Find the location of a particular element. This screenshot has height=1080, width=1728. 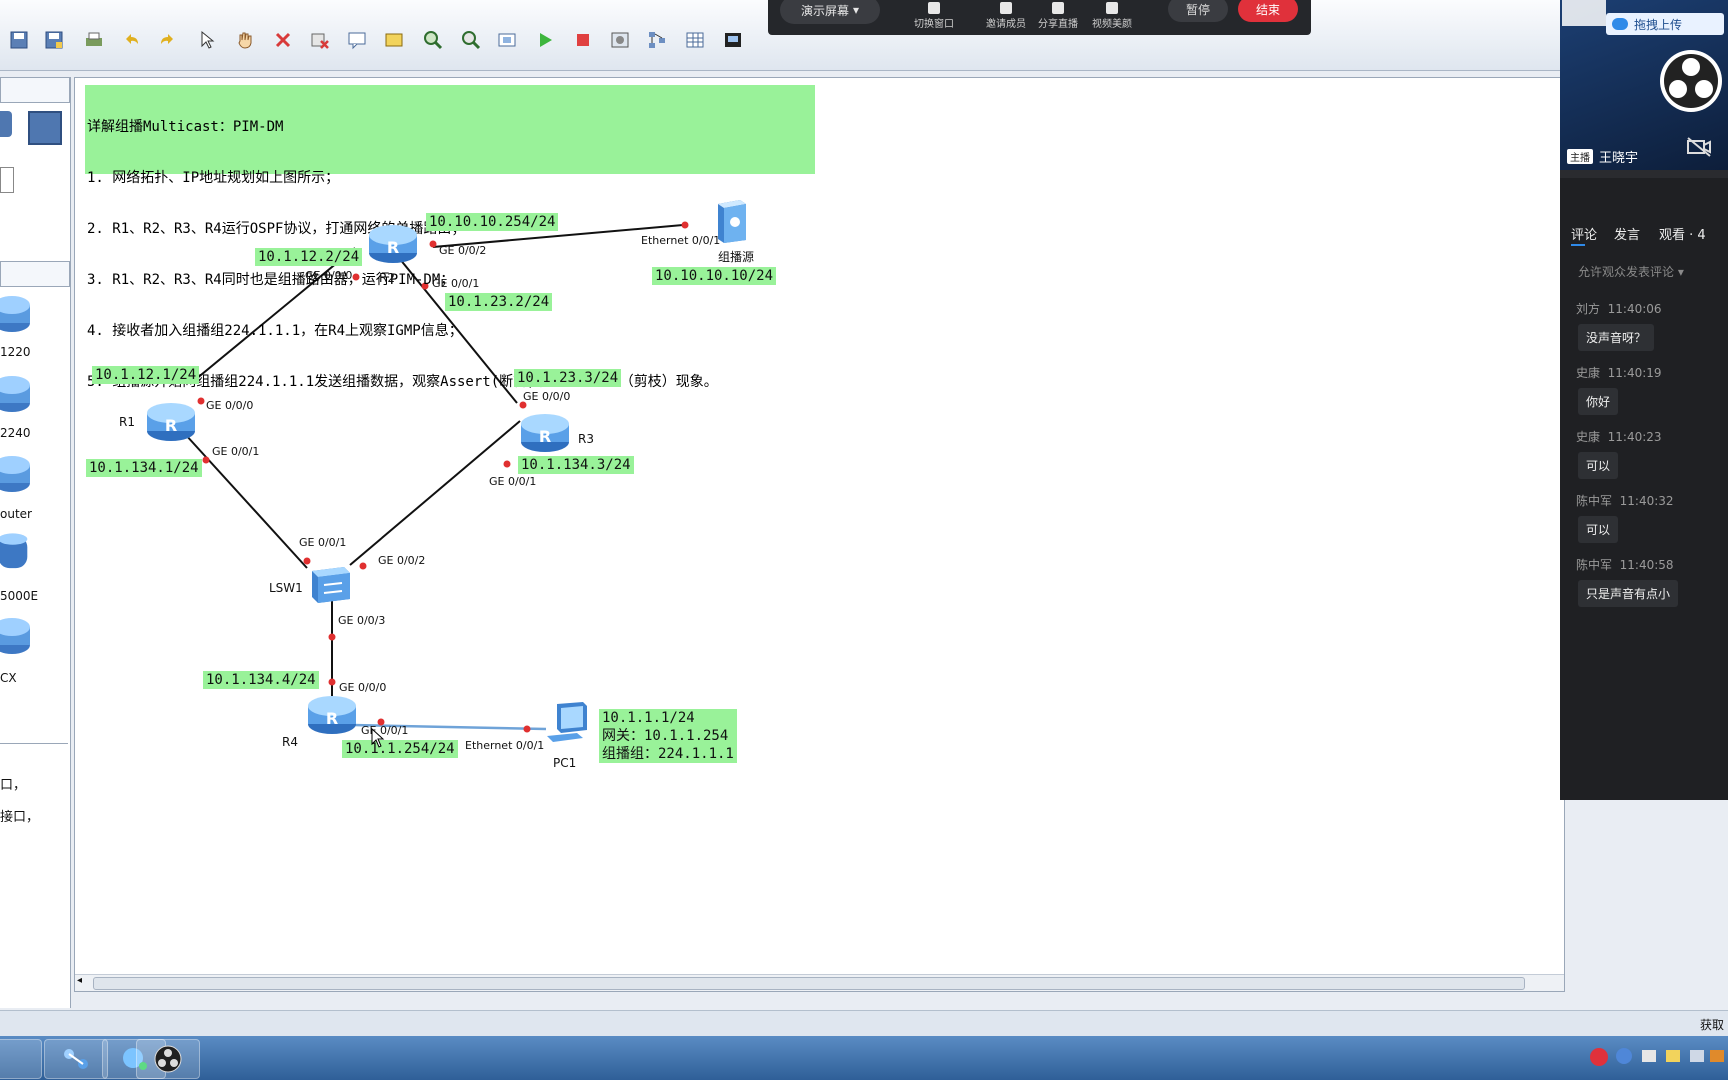

comment-meta: 刘方 11:40:06 is located at coordinates (1619, 308).